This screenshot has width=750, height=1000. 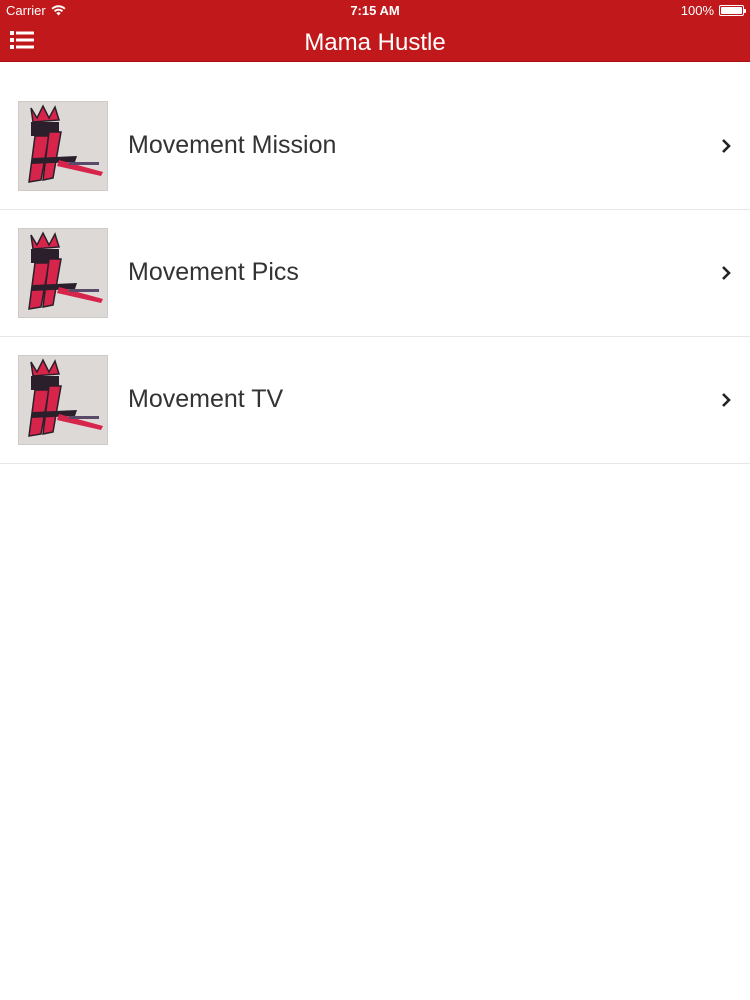 I want to click on status-time: 7:15 AM, so click(x=375, y=10).